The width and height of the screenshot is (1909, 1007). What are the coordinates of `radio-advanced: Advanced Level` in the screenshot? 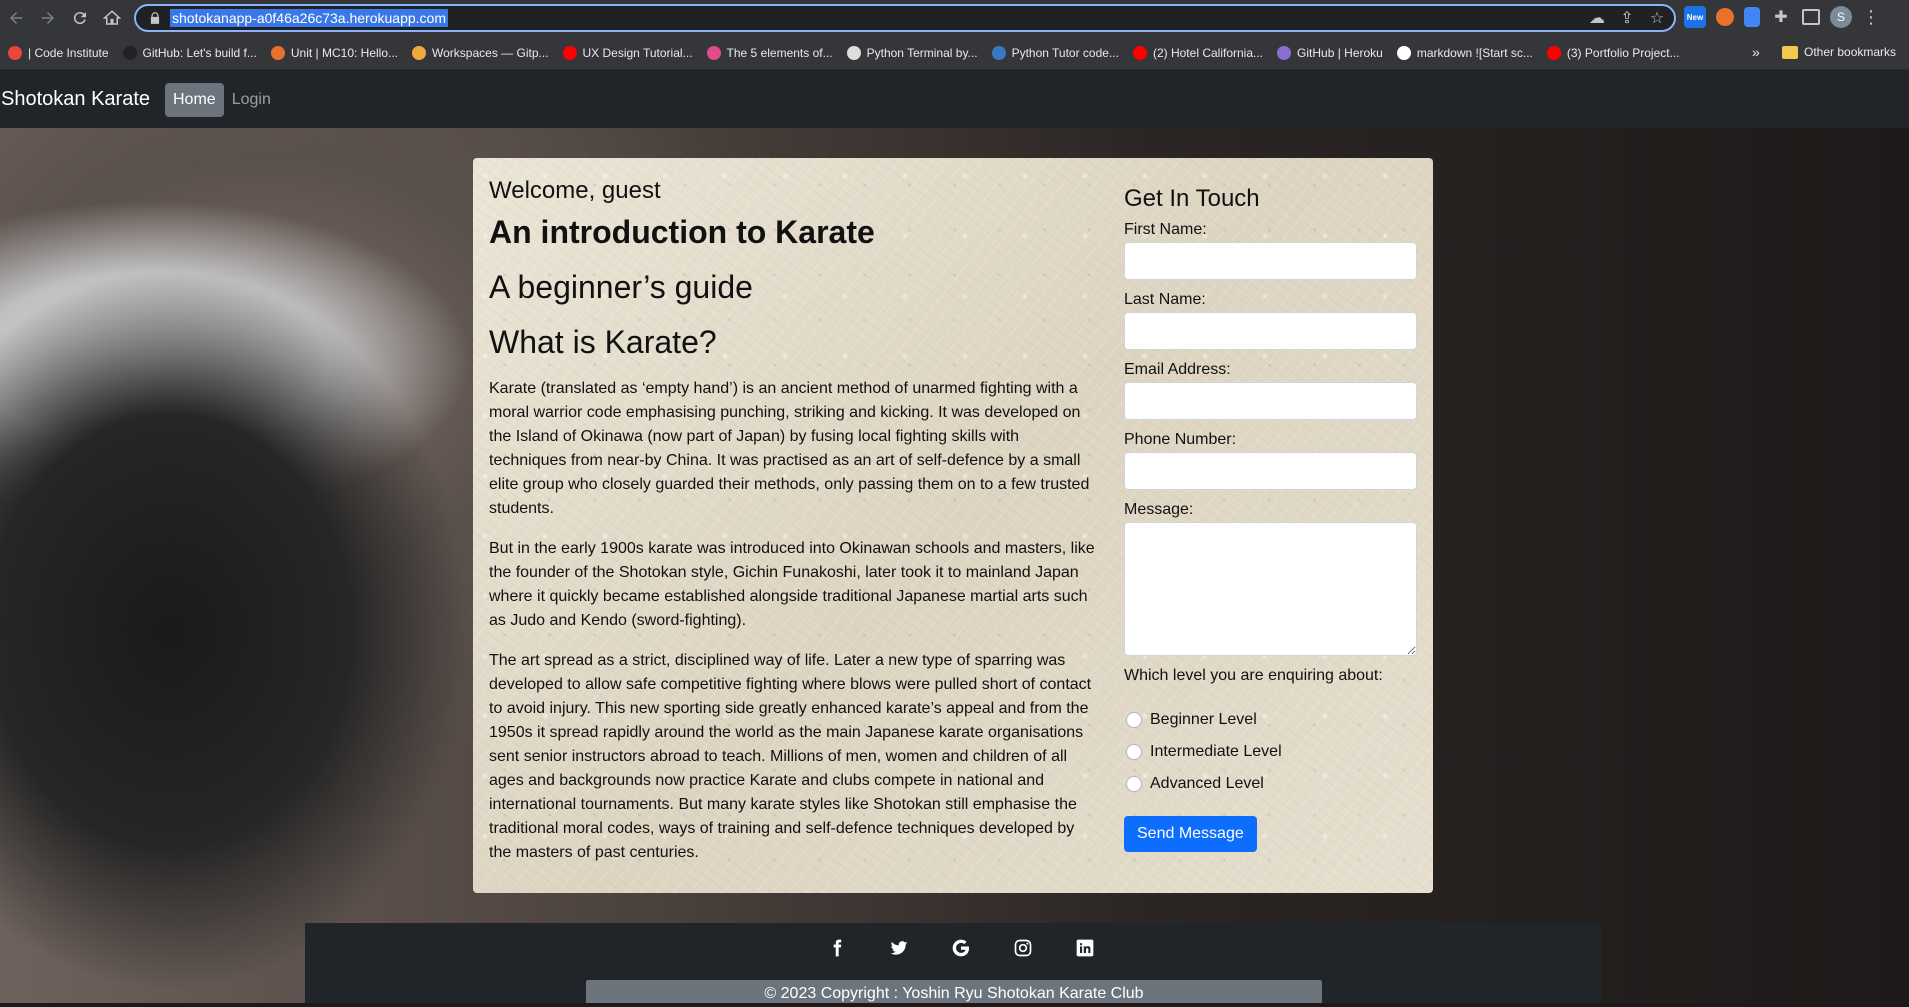 It's located at (1271, 784).